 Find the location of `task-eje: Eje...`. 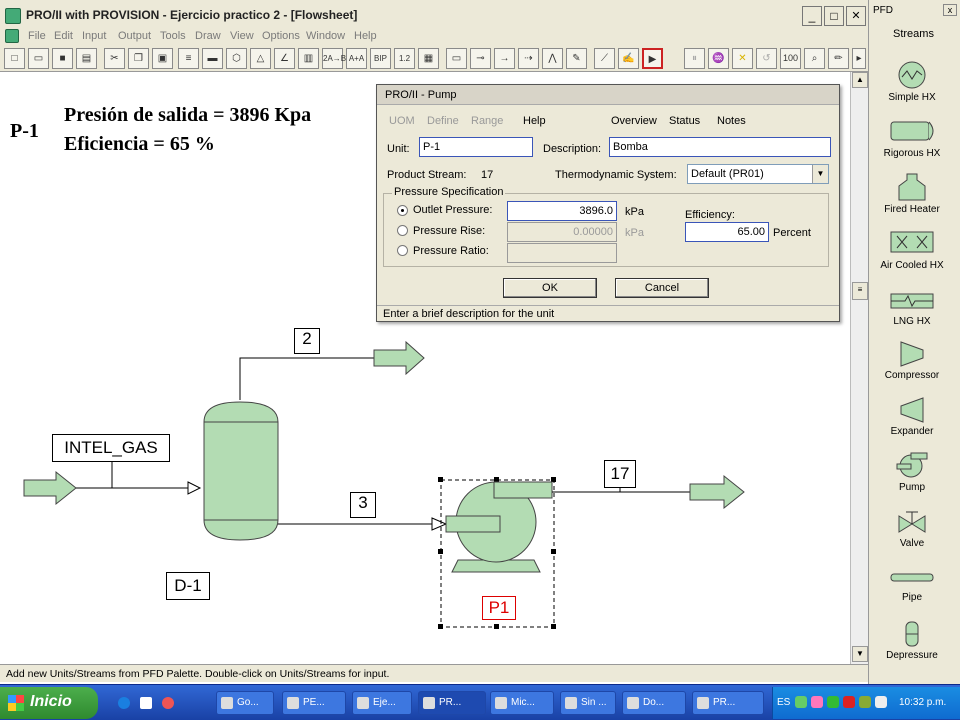

task-eje: Eje... is located at coordinates (382, 703).